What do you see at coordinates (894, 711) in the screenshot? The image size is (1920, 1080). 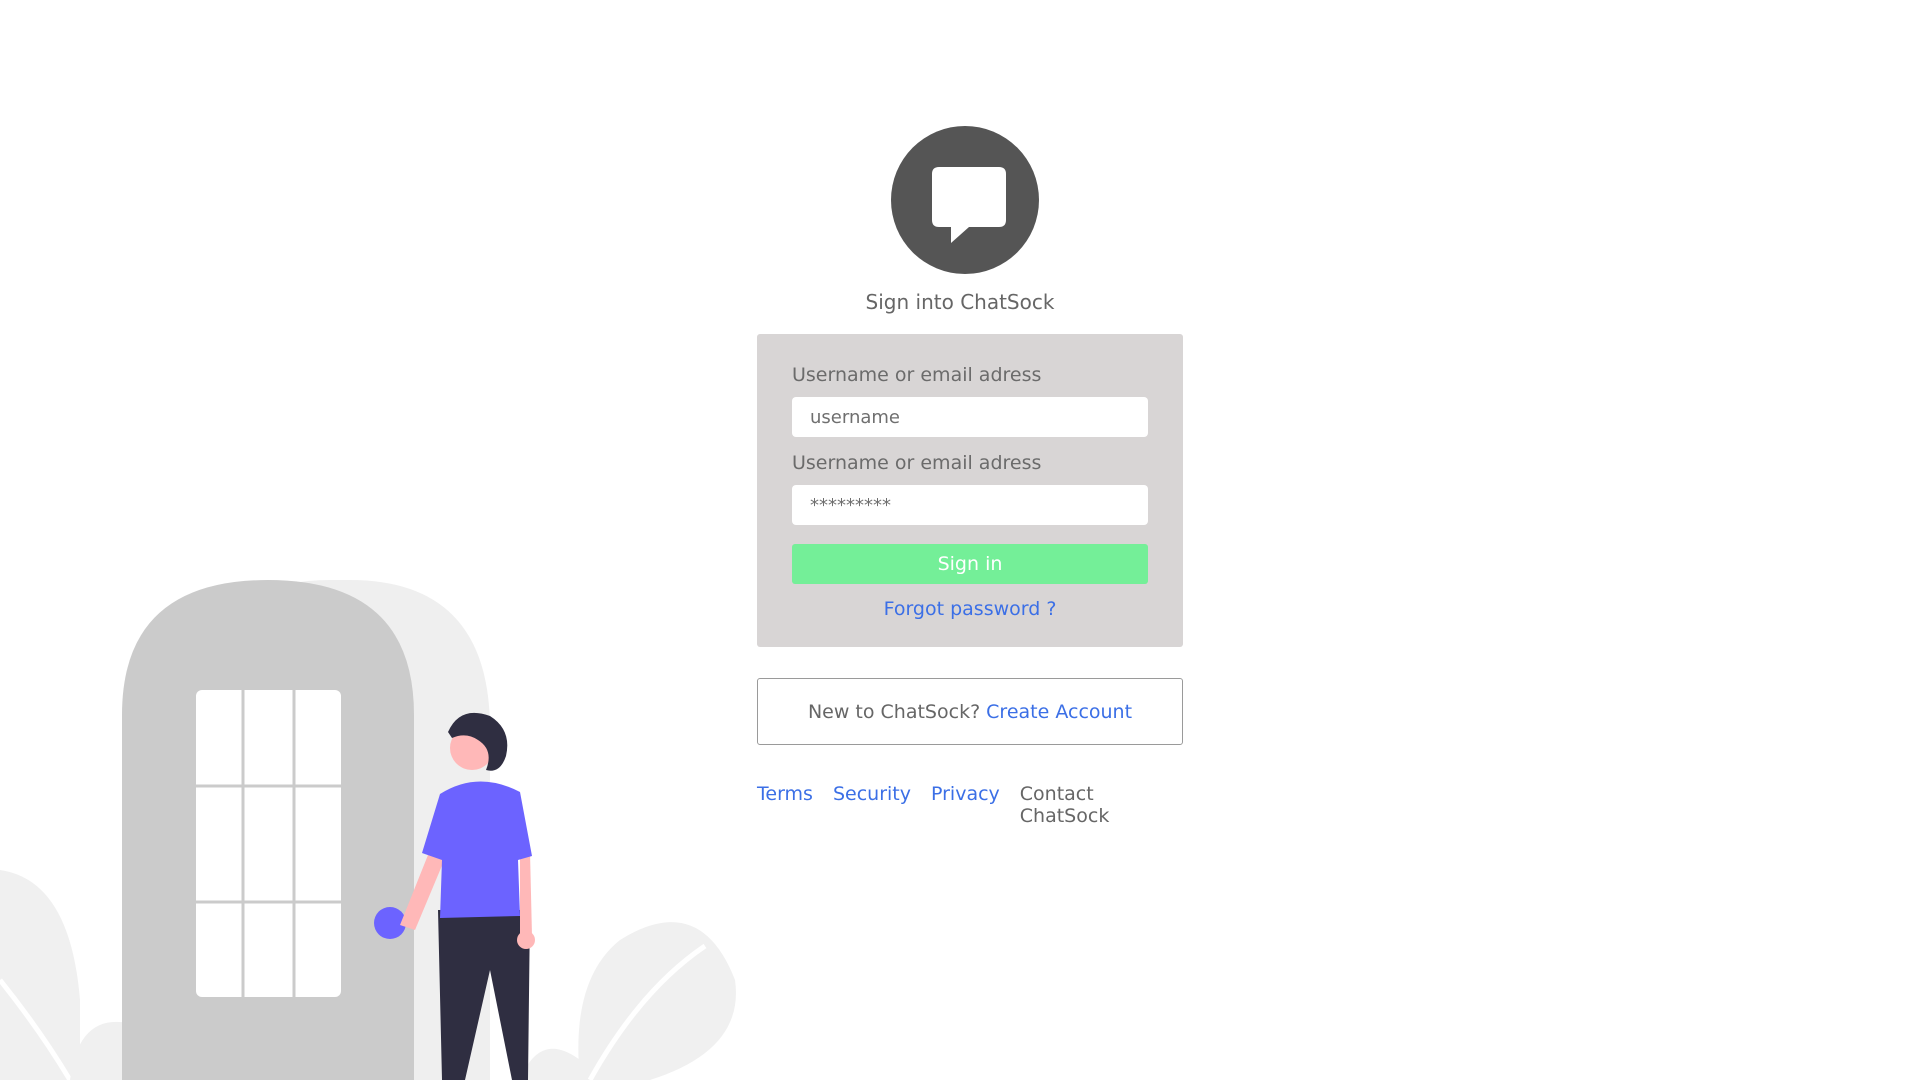 I see `new-user-prompt: New to ChatSock?` at bounding box center [894, 711].